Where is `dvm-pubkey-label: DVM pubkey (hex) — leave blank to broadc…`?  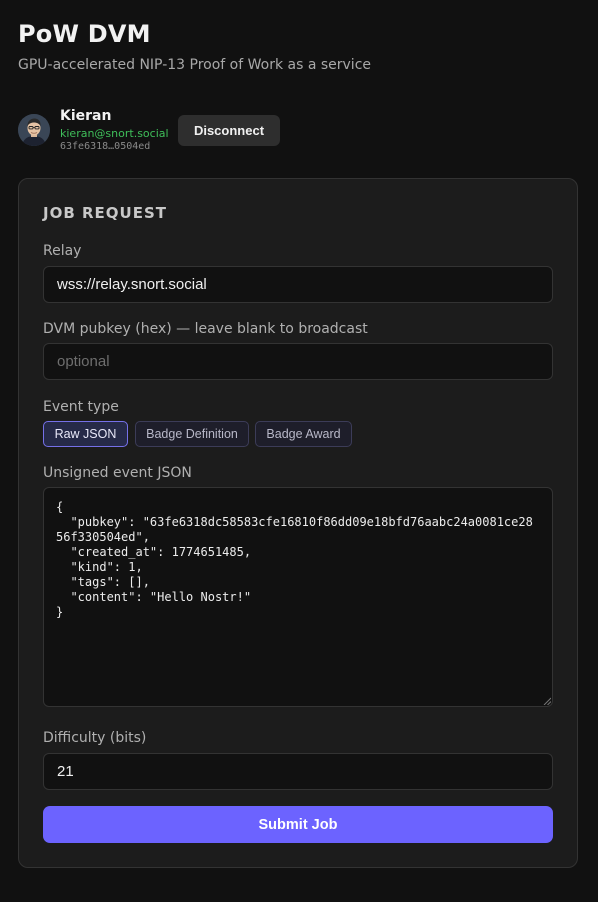
dvm-pubkey-label: DVM pubkey (hex) — leave blank to broadc… is located at coordinates (205, 329).